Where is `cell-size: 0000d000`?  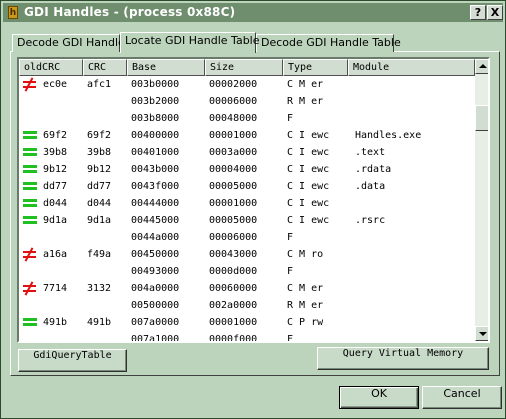 cell-size: 0000d000 is located at coordinates (233, 271).